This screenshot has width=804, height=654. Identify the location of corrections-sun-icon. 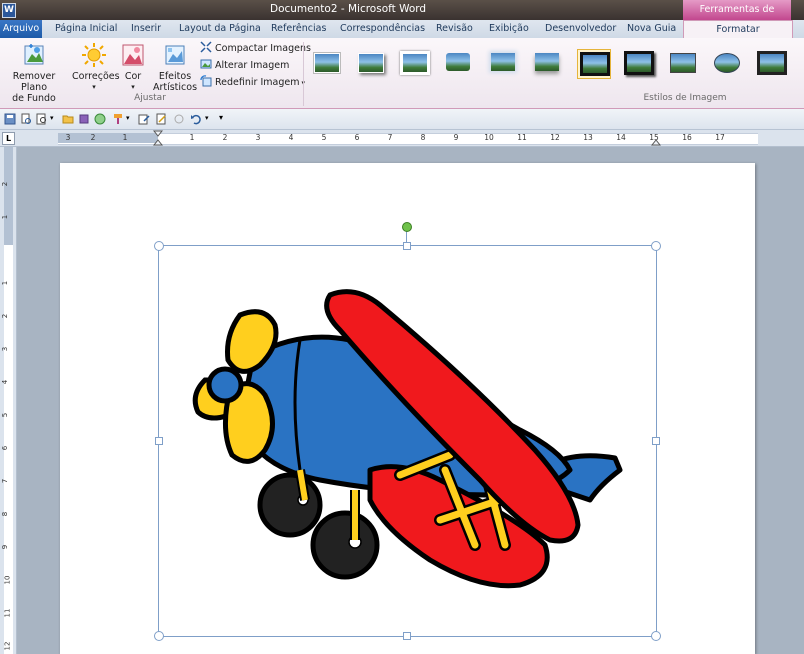
(94, 55).